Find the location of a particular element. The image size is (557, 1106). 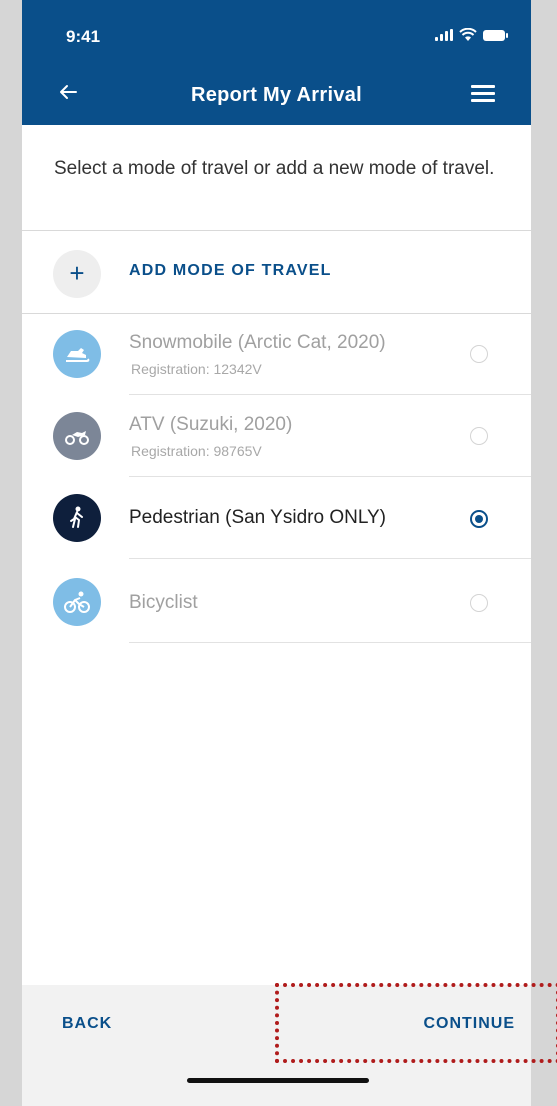

pedestrian-icon is located at coordinates (77, 518).